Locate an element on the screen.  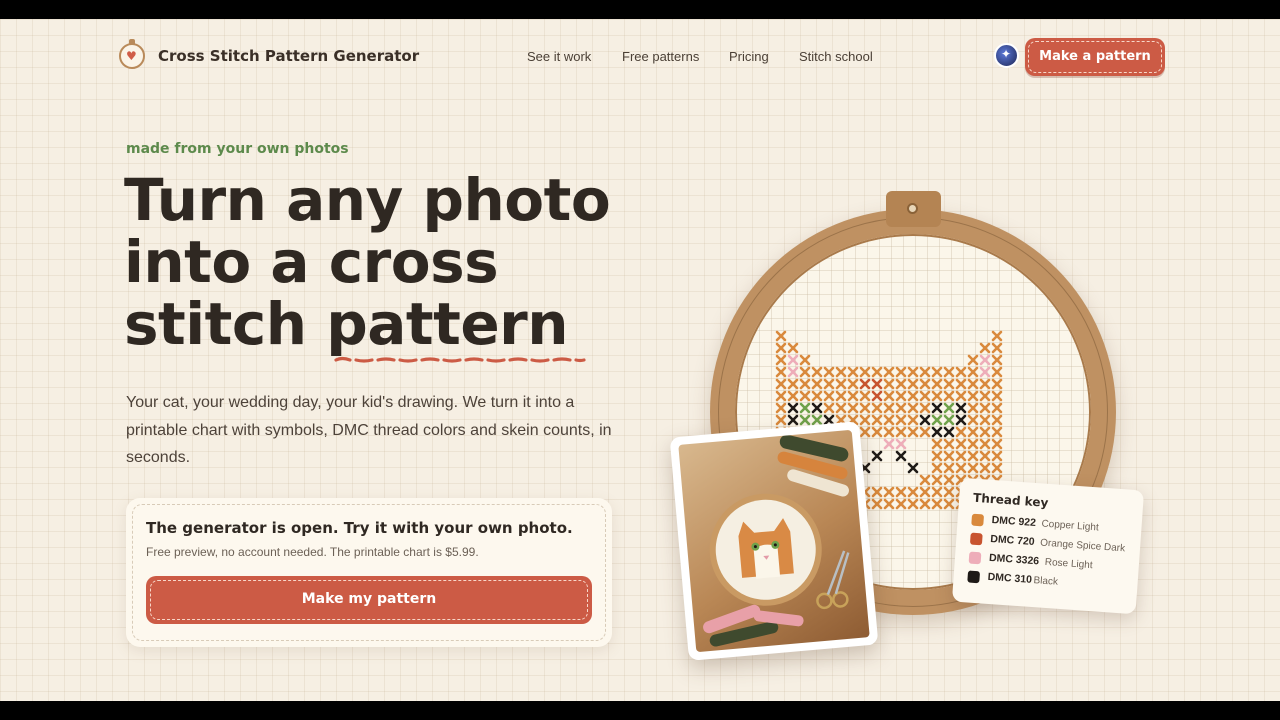
make-my-pattern-button: Make my pattern is located at coordinates (369, 600).